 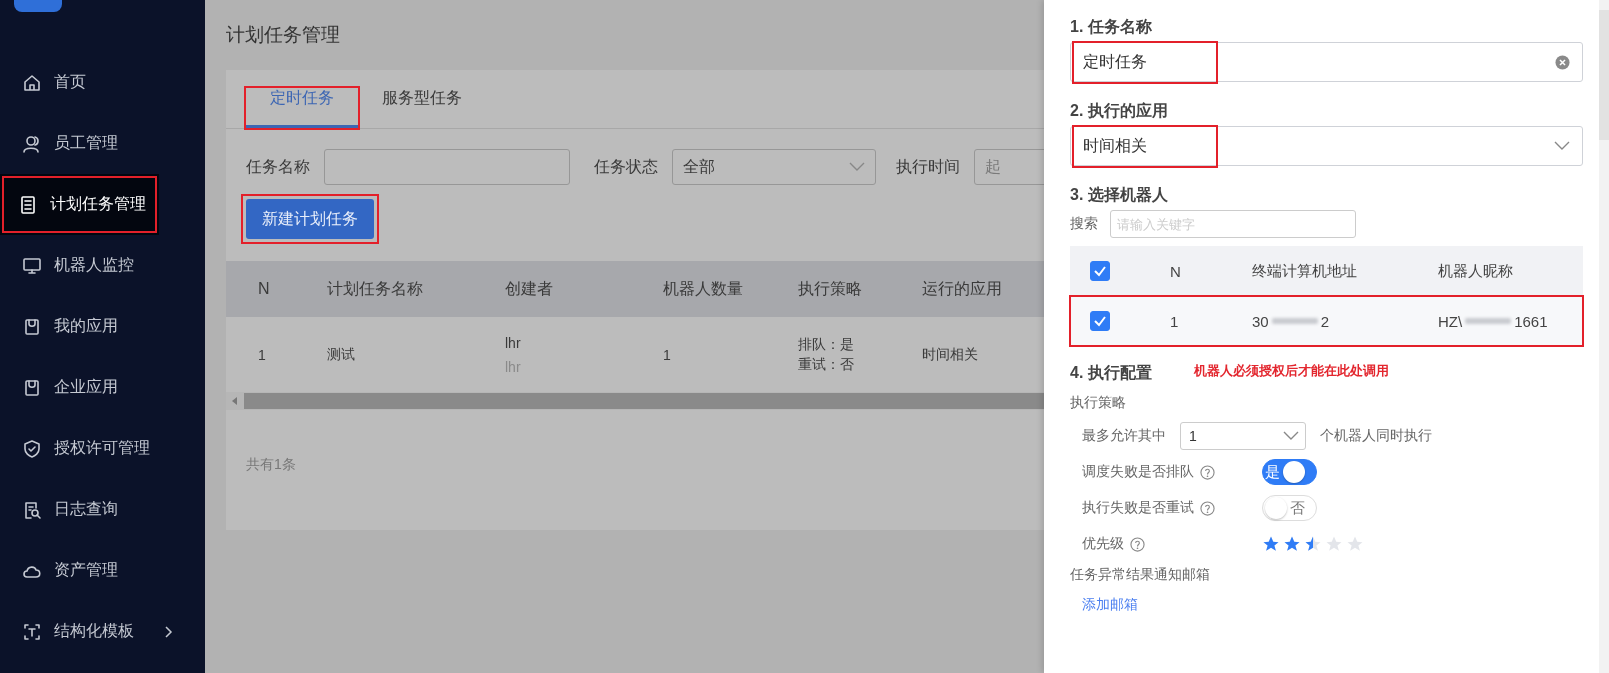 What do you see at coordinates (1138, 472) in the screenshot?
I see `field-label: 调度失败是否排队` at bounding box center [1138, 472].